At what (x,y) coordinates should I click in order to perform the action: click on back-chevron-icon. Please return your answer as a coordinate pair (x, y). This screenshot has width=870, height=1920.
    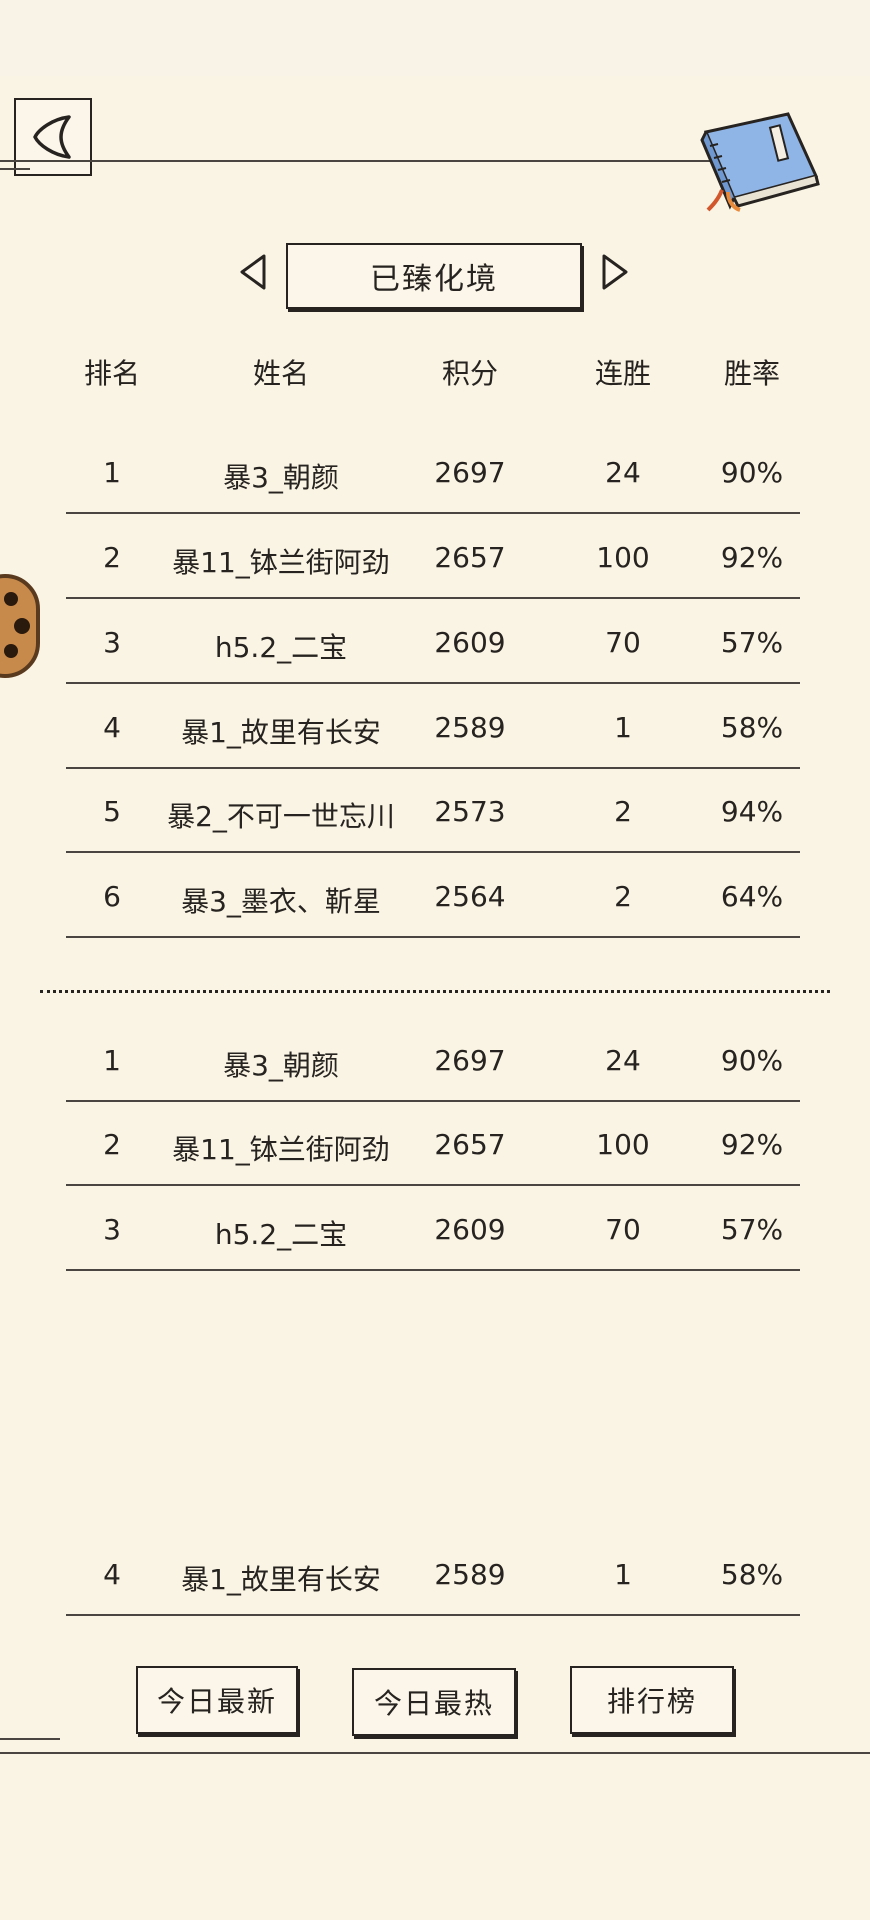
    Looking at the image, I should click on (52, 137).